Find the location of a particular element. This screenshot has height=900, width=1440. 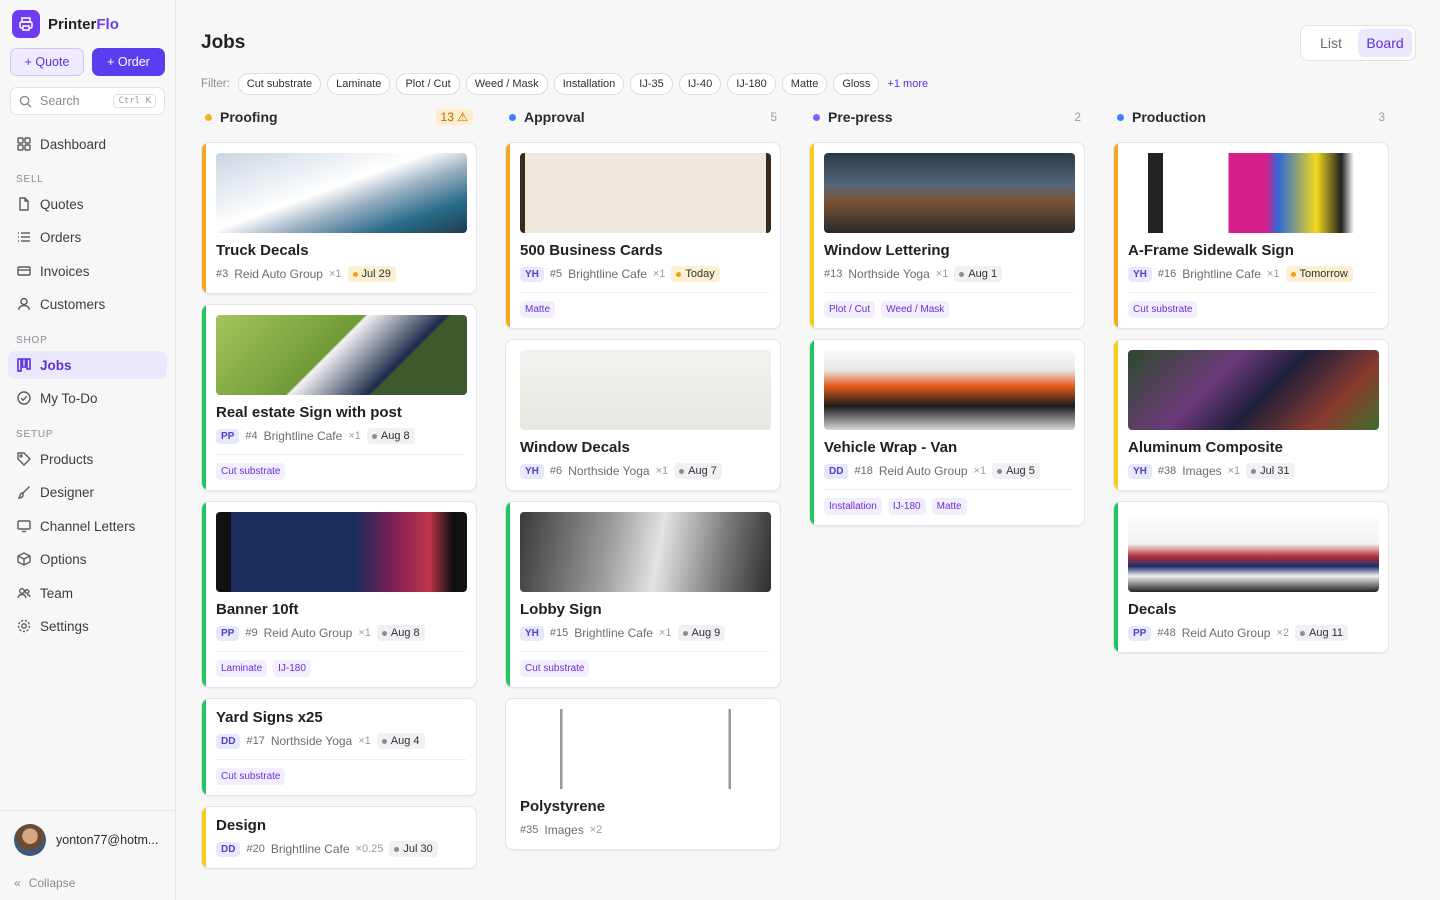

job-number: #3 is located at coordinates (222, 274).